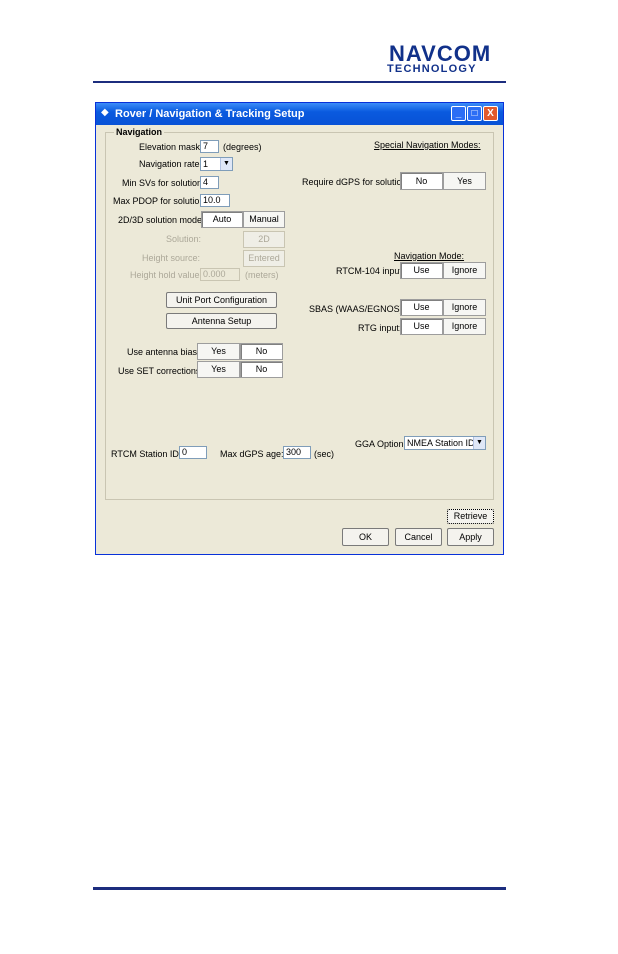  I want to click on close-button: X, so click(490, 113).